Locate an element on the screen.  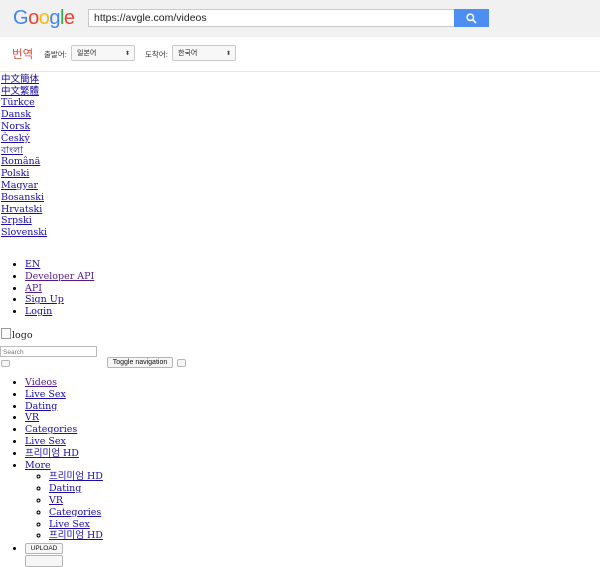
menu-item-developer-api: Developer API is located at coordinates (59, 277).